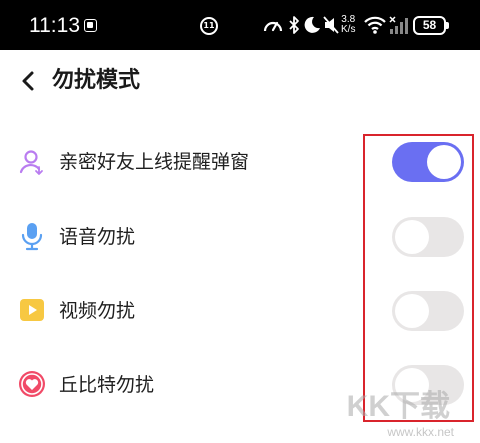  Describe the element at coordinates (31, 162) in the screenshot. I see `friend-user-icon` at that location.